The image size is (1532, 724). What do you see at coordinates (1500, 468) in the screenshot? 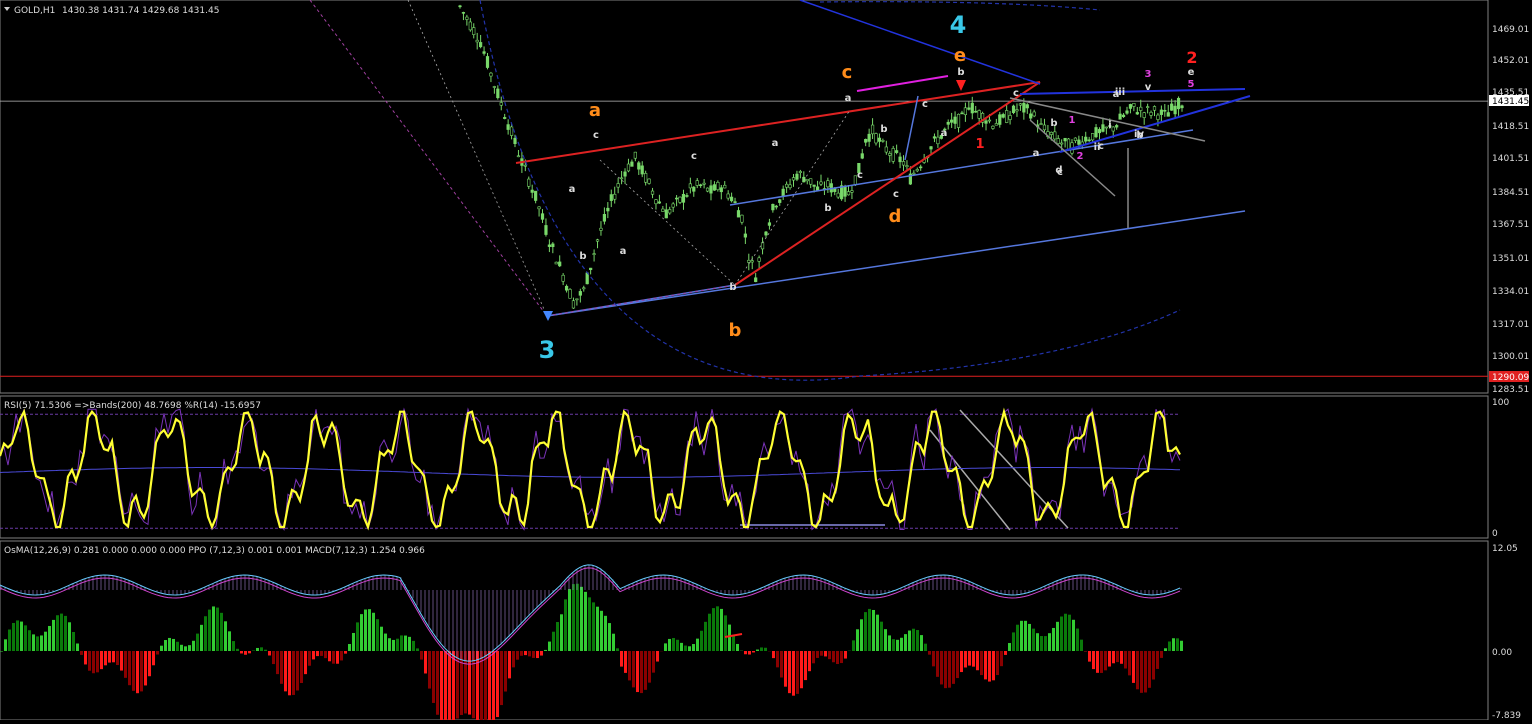
I see `rsi-axis: 100 0` at bounding box center [1500, 468].